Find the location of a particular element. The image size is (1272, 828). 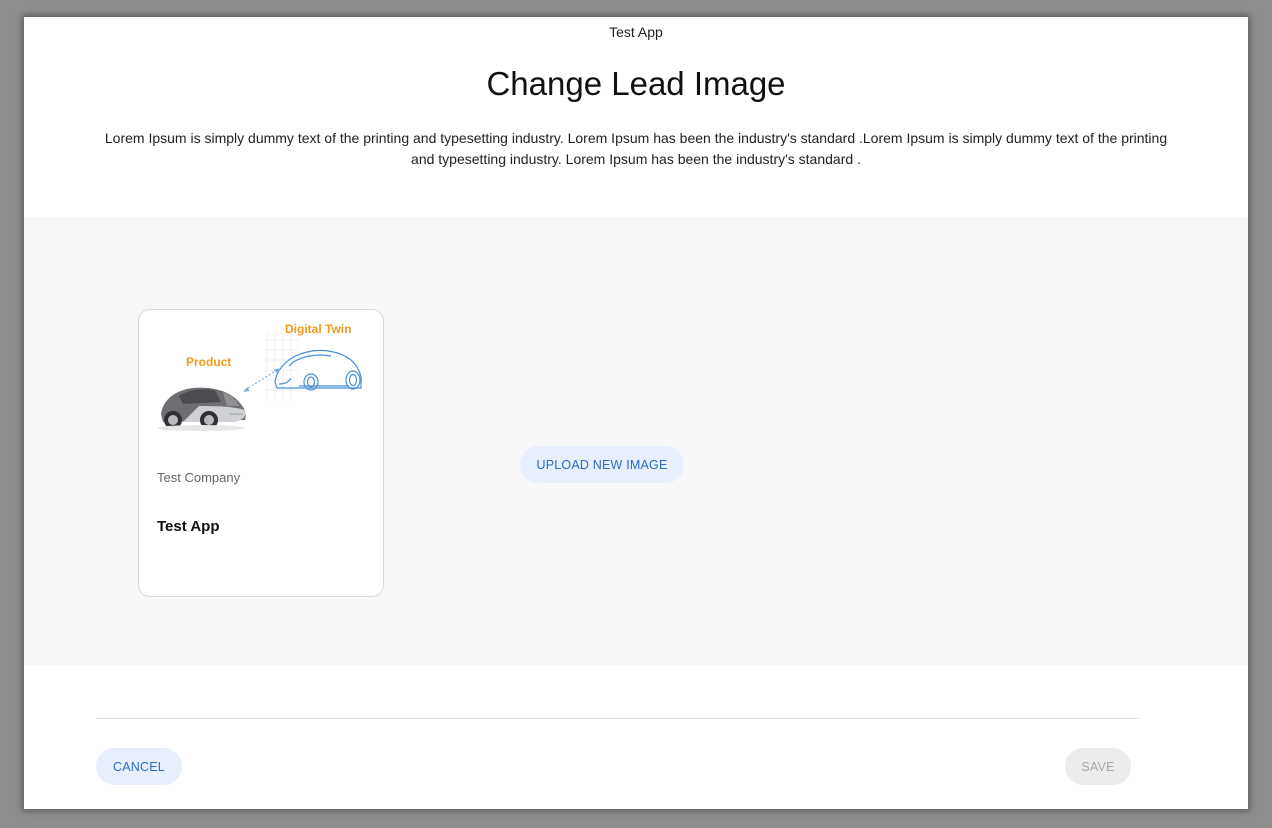

page-title: Change Lead Image is located at coordinates (636, 83).